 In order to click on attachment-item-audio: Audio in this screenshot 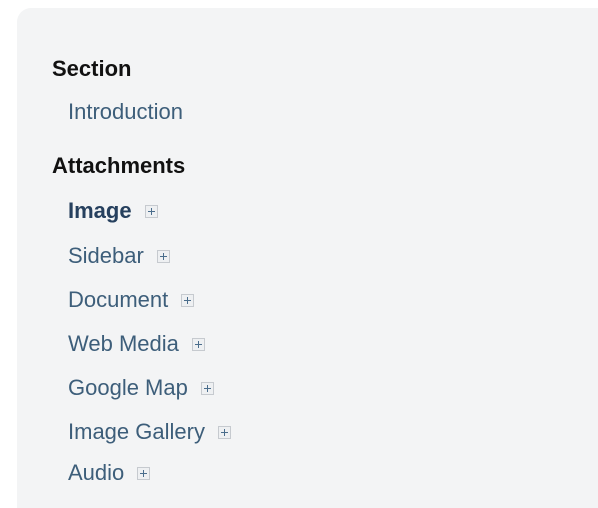, I will do `click(109, 472)`.